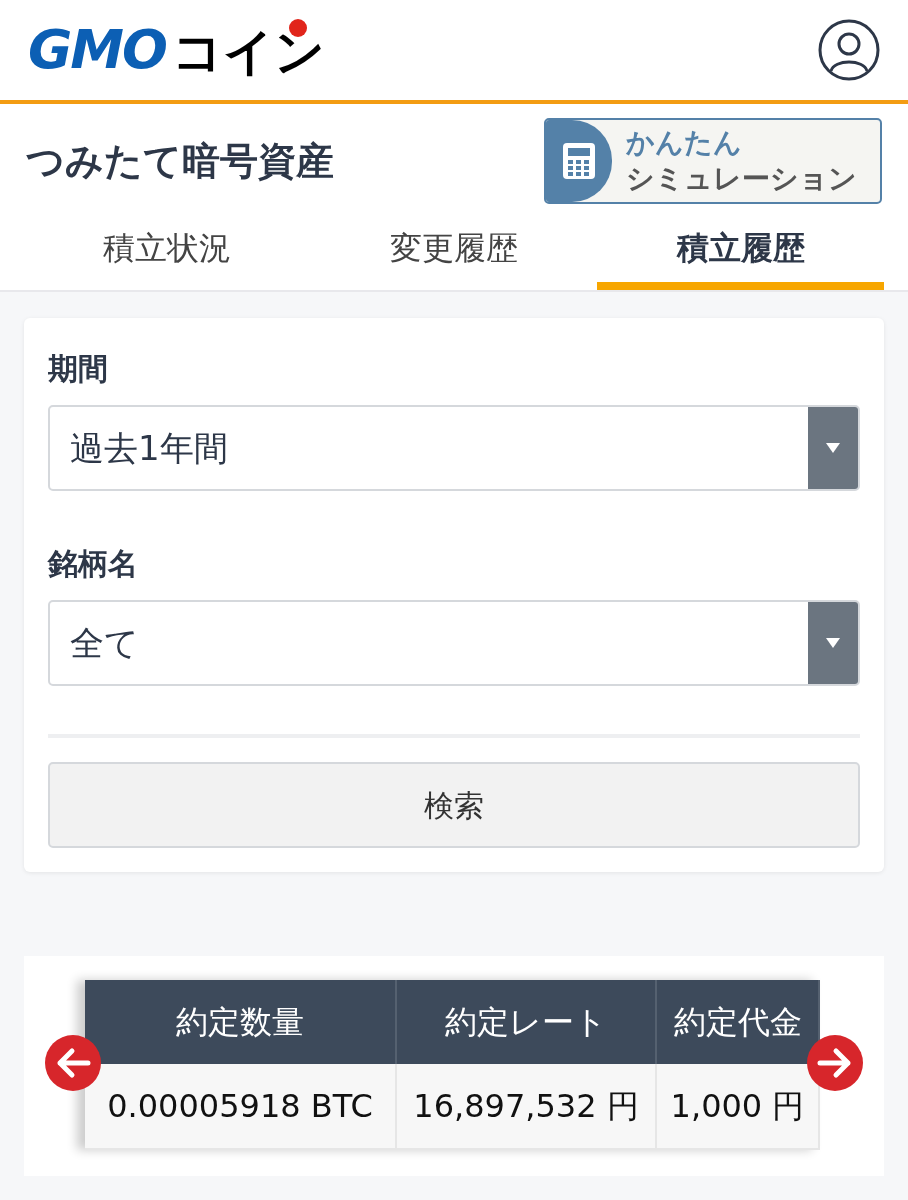 The image size is (908, 1200). What do you see at coordinates (73, 1063) in the screenshot?
I see `scroll-left-icon` at bounding box center [73, 1063].